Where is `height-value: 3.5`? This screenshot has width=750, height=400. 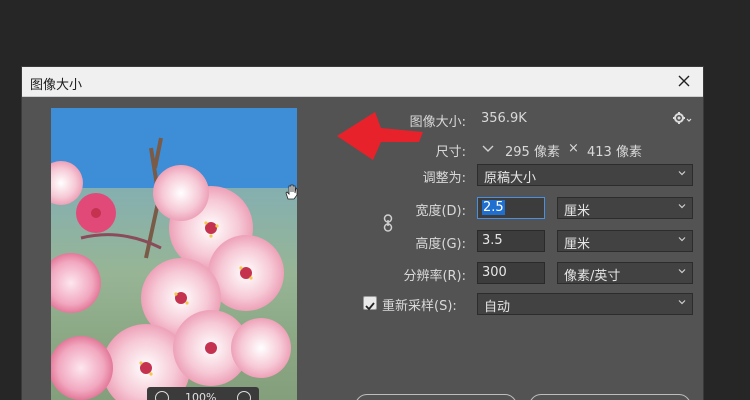
height-value: 3.5 is located at coordinates (492, 240).